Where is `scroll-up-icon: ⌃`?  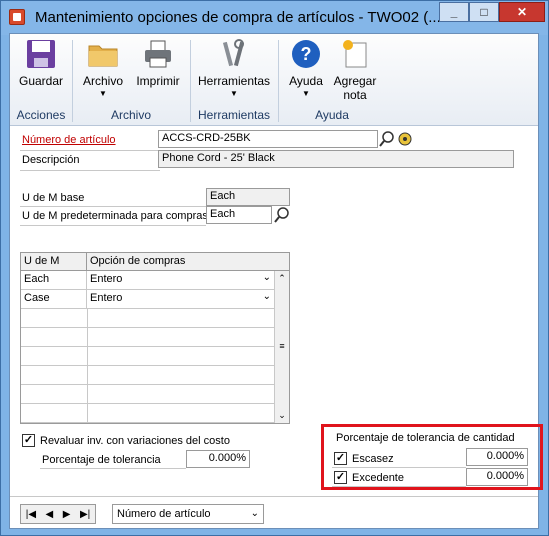 scroll-up-icon: ⌃ is located at coordinates (282, 278).